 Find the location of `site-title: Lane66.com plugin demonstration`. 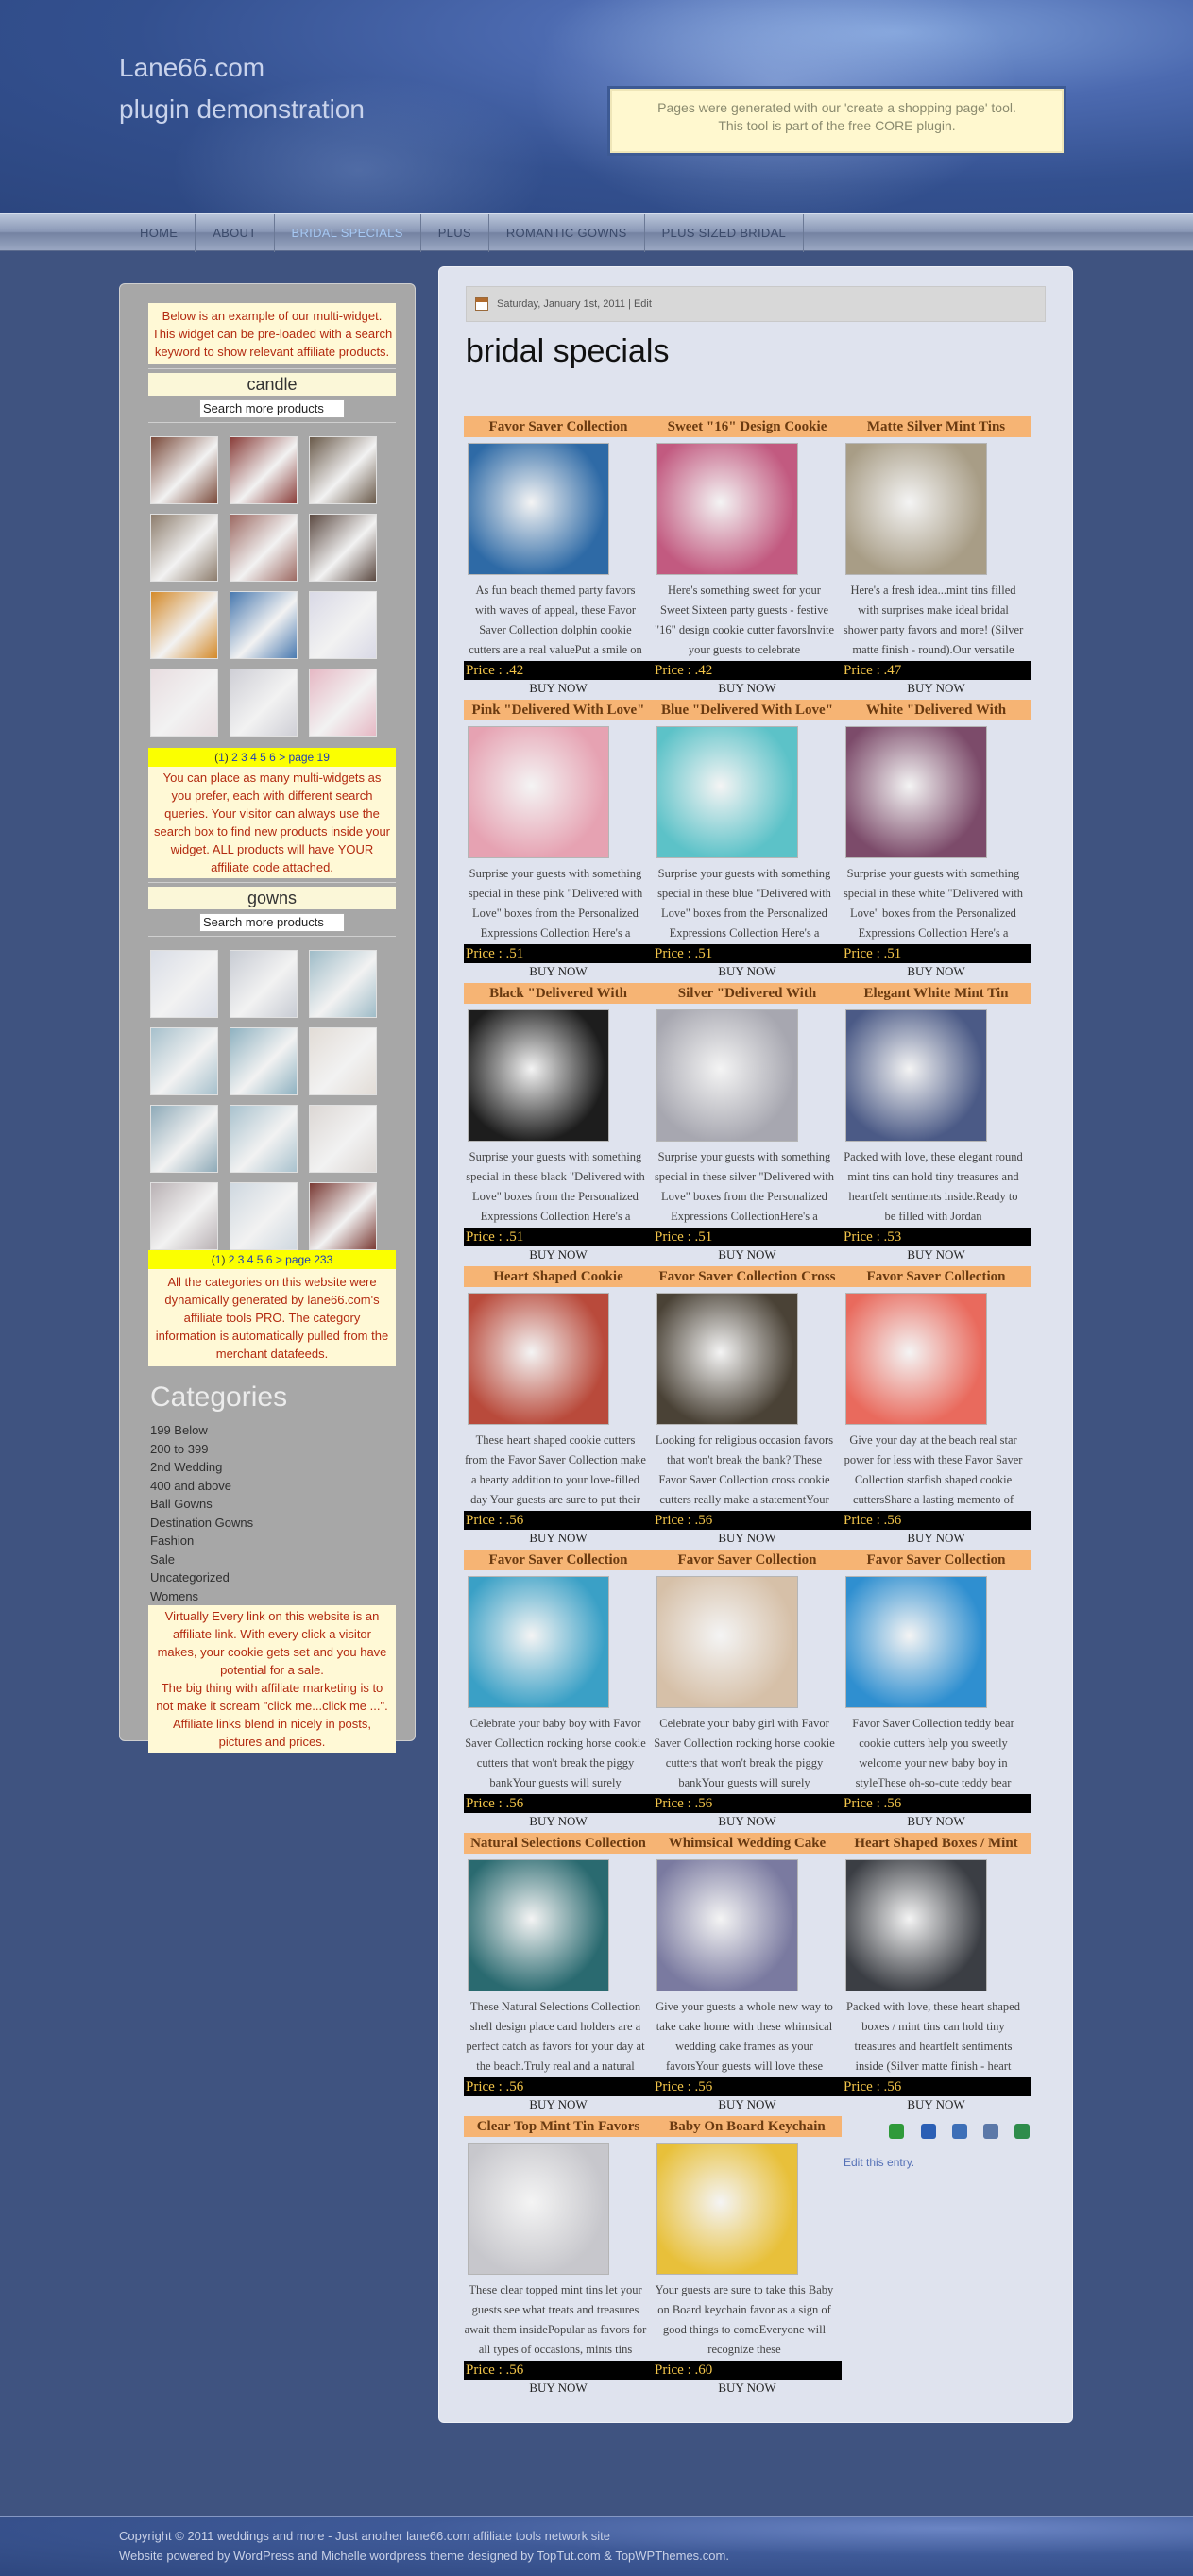

site-title: Lane66.com plugin demonstration is located at coordinates (242, 88).